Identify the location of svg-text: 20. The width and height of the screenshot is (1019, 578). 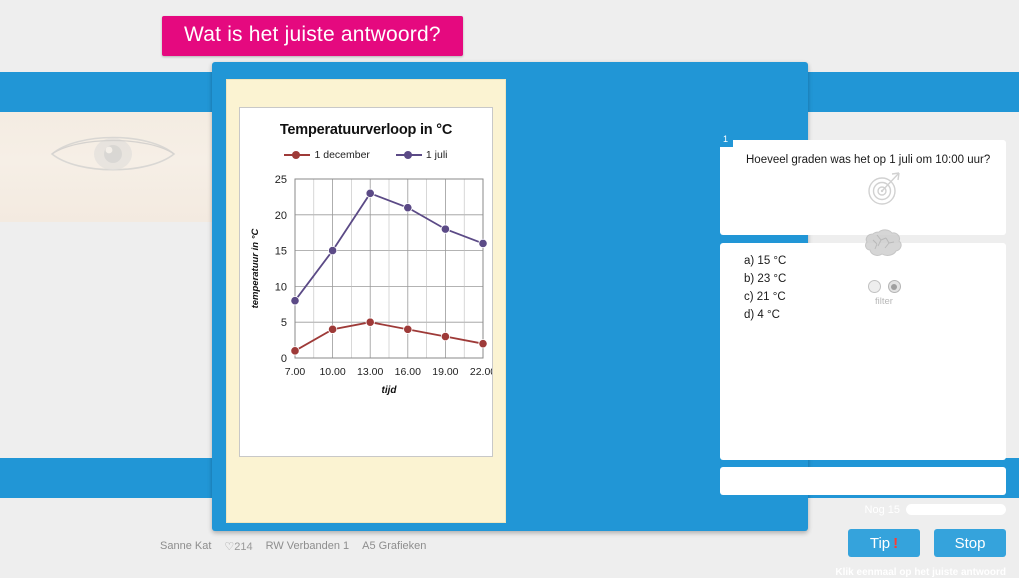
(281, 216).